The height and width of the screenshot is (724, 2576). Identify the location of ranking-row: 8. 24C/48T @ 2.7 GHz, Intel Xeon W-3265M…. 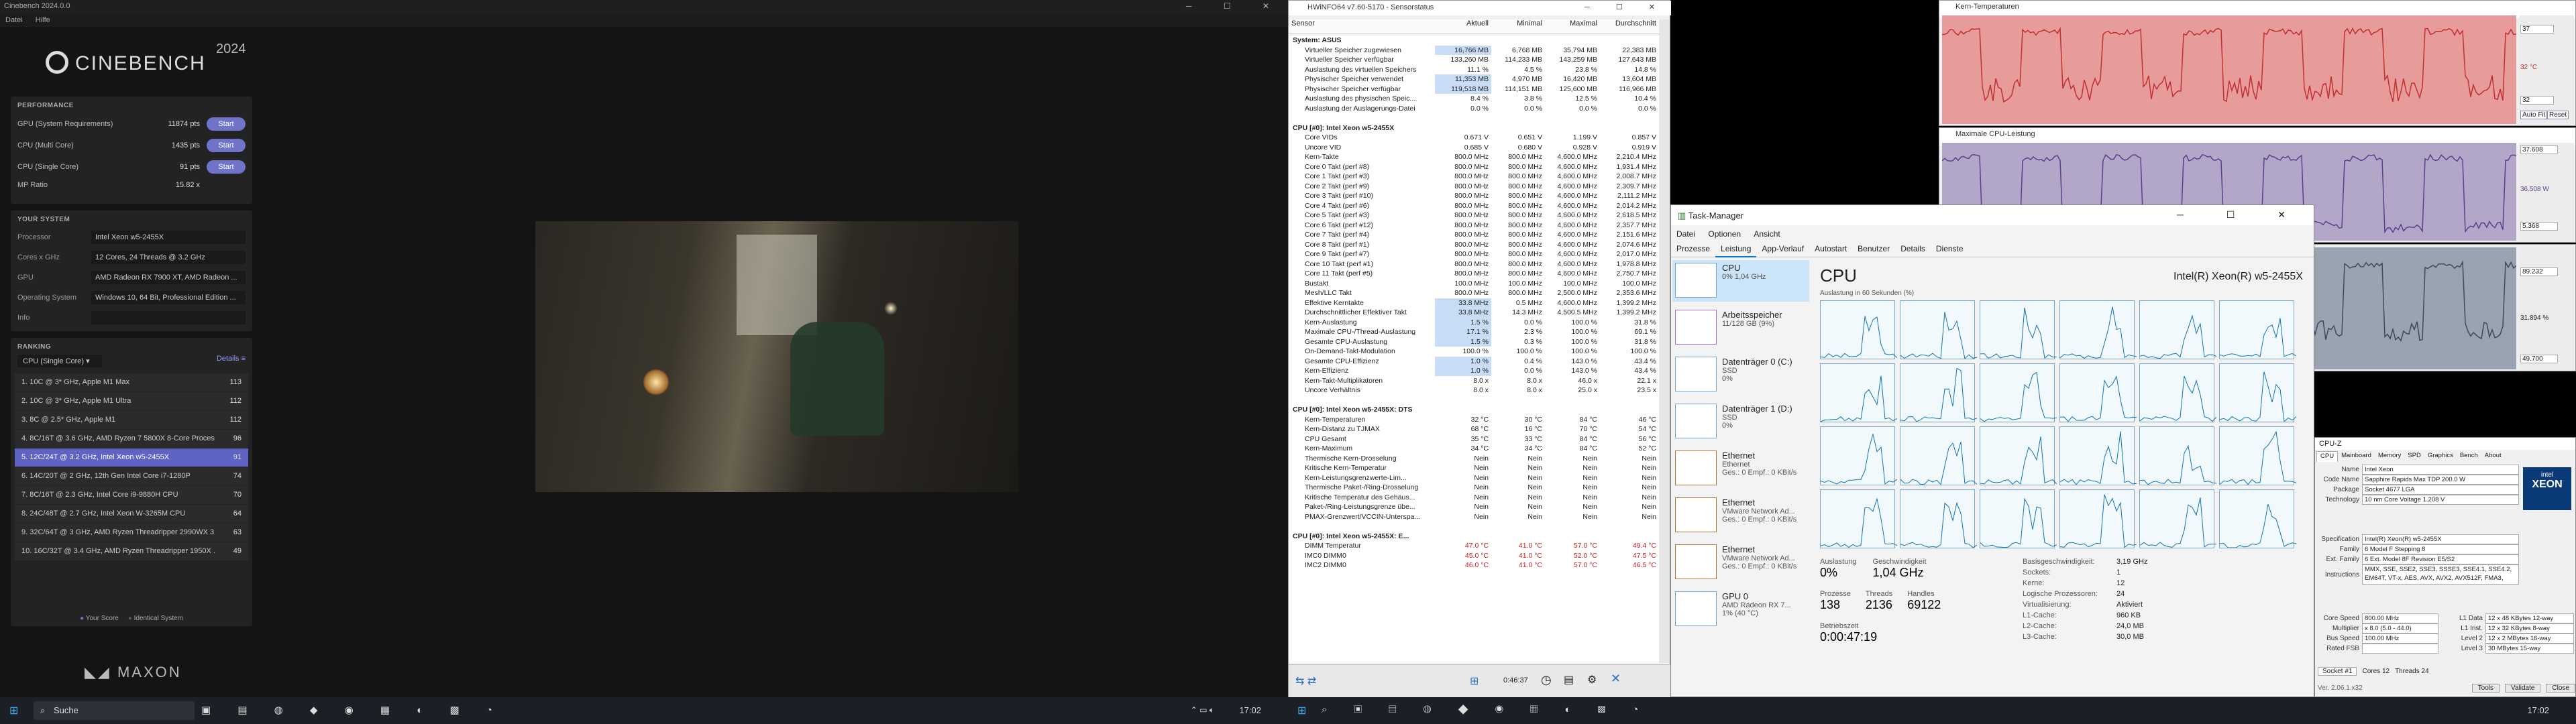
(131, 514).